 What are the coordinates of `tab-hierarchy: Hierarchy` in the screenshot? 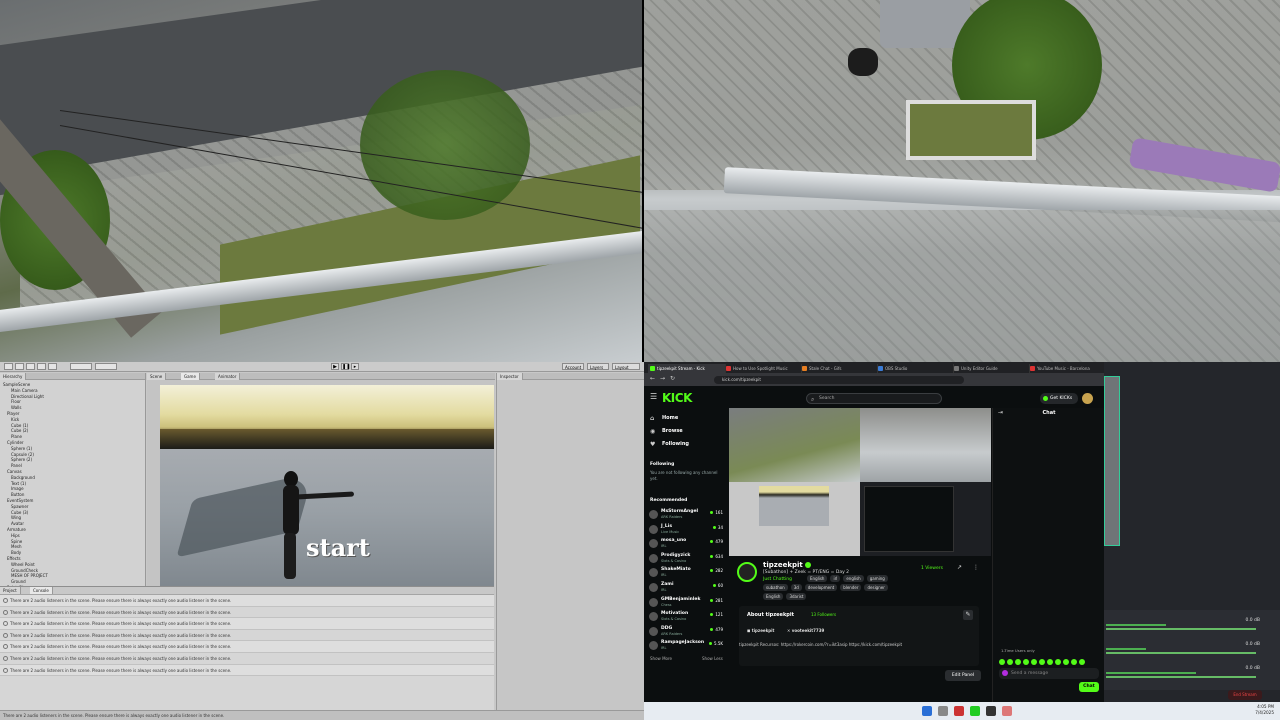 It's located at (13, 376).